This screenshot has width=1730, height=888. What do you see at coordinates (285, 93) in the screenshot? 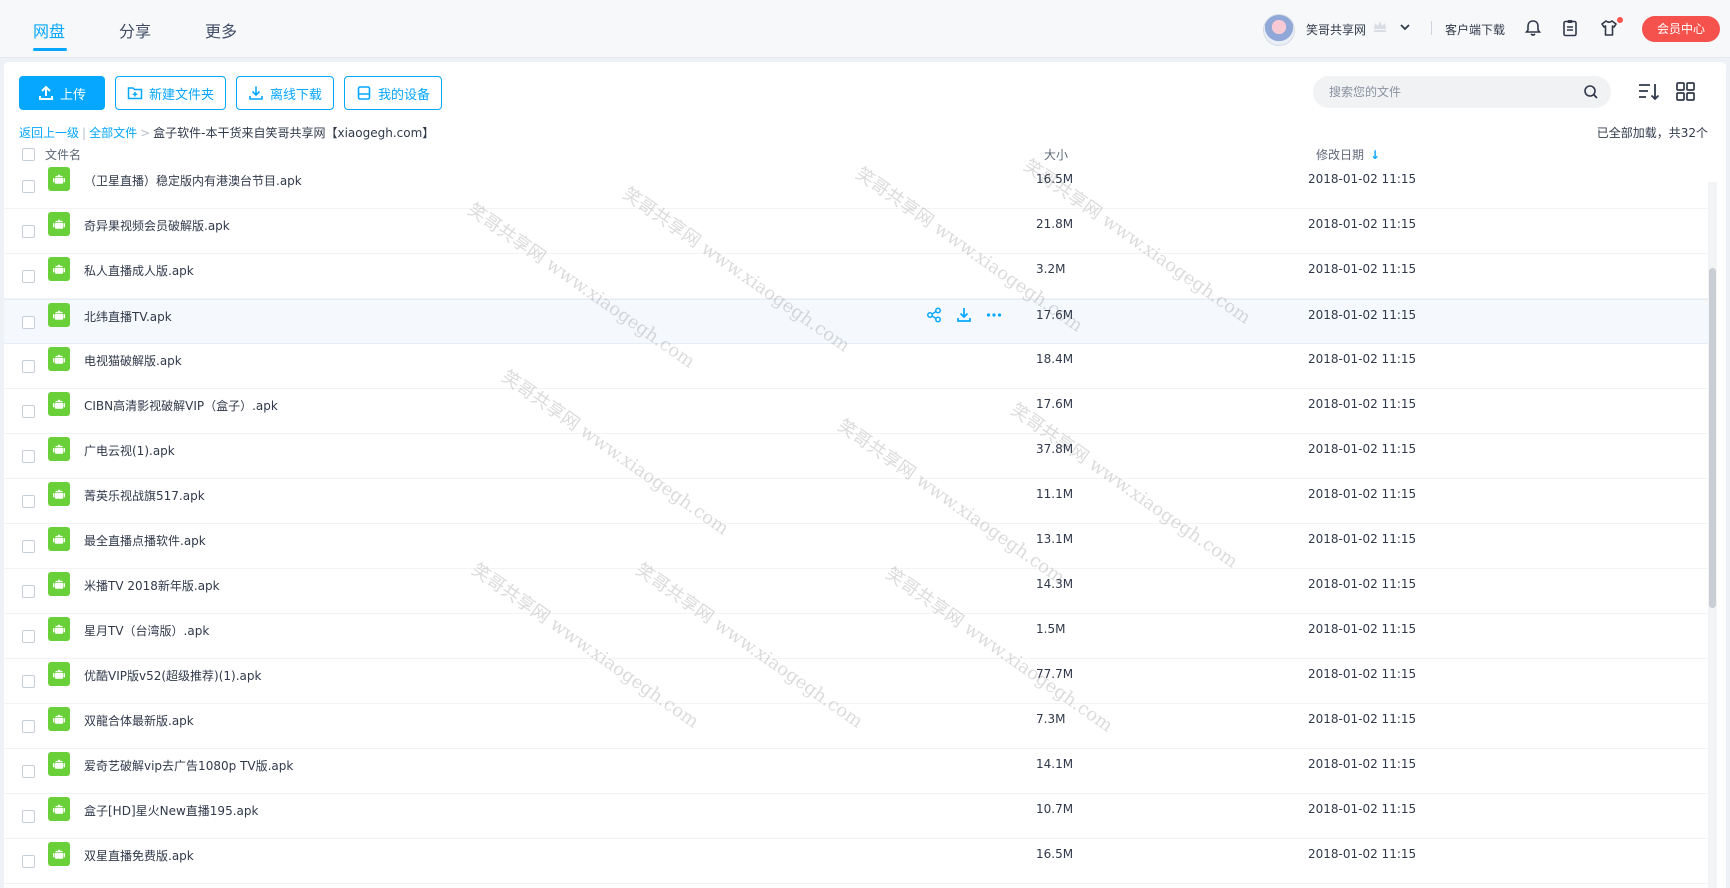
I see `offline-download-button: 离线下载` at bounding box center [285, 93].